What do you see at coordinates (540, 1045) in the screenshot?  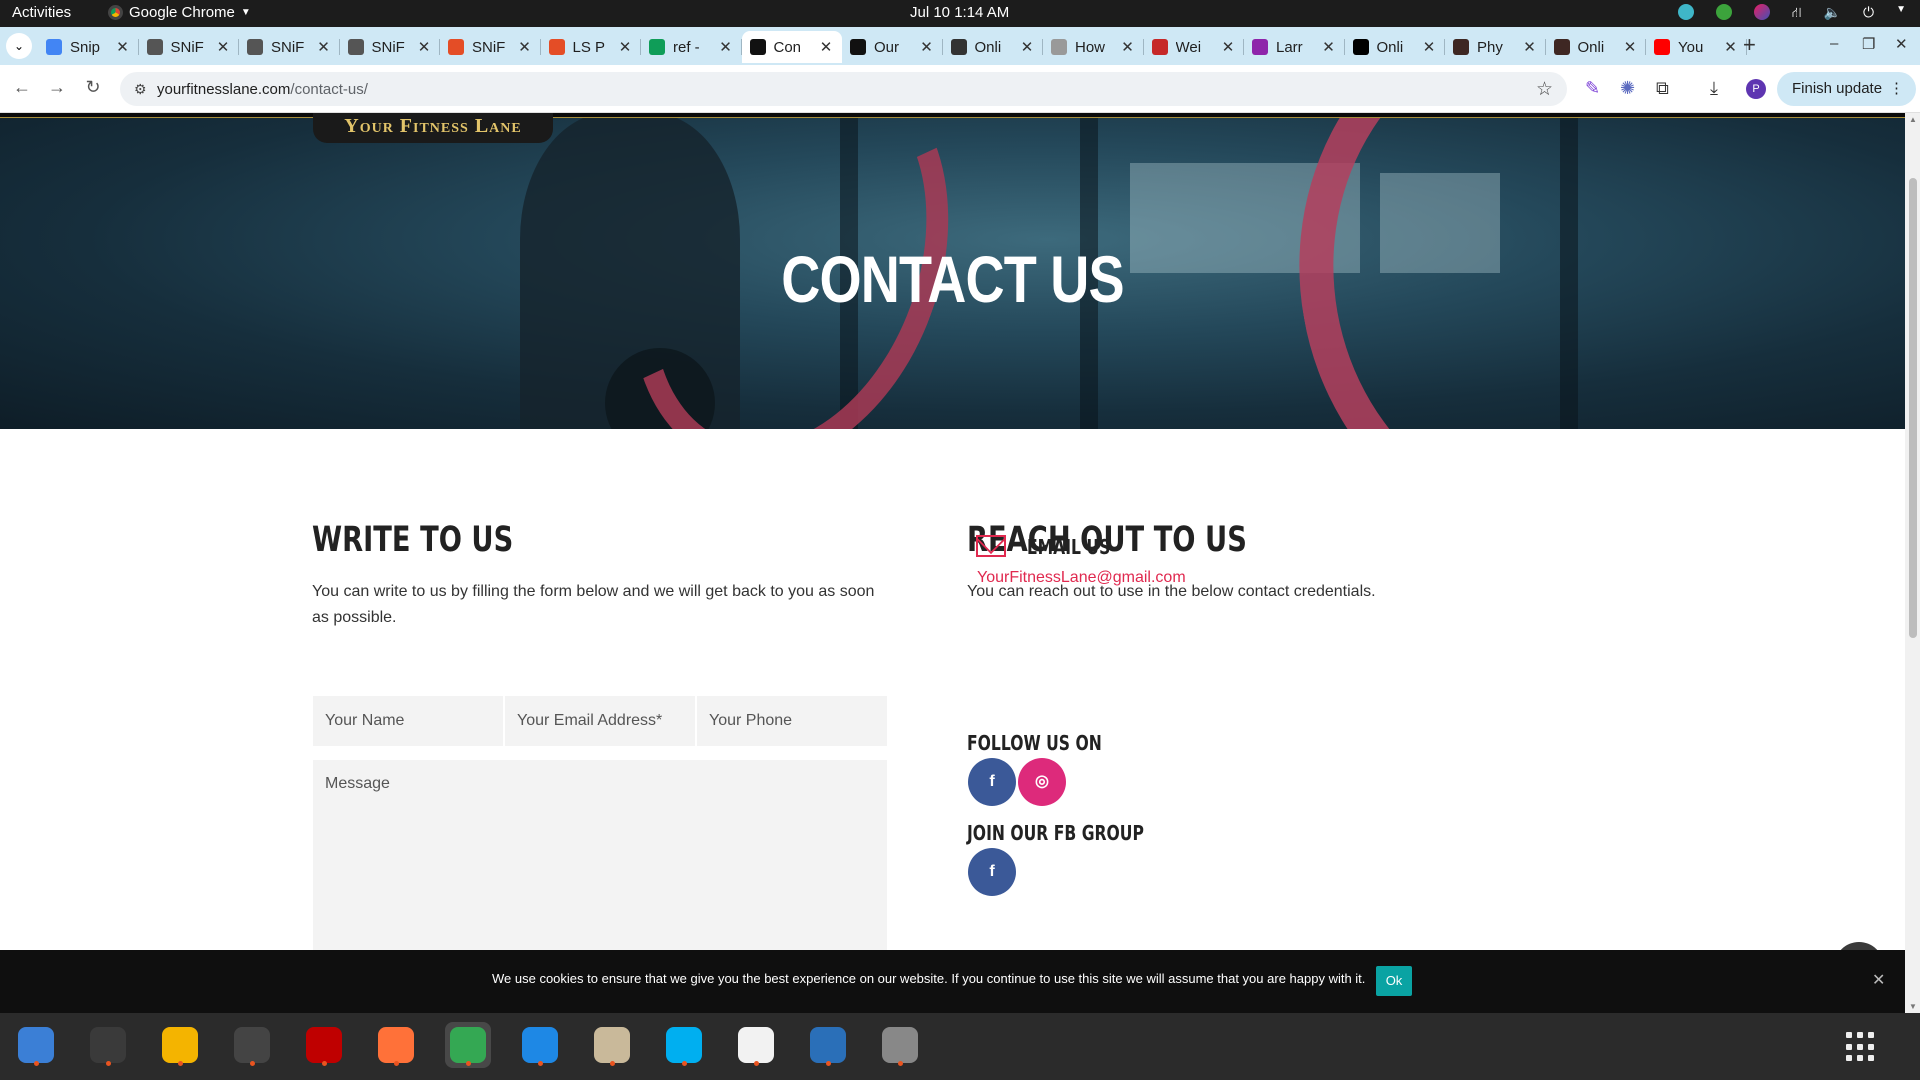 I see `vscode-icon` at bounding box center [540, 1045].